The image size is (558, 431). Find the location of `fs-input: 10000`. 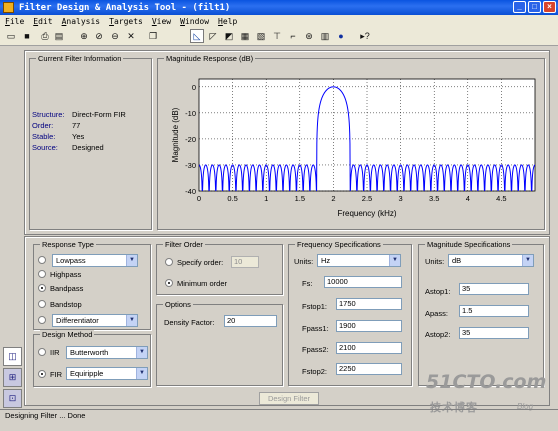

fs-input: 10000 is located at coordinates (363, 282).